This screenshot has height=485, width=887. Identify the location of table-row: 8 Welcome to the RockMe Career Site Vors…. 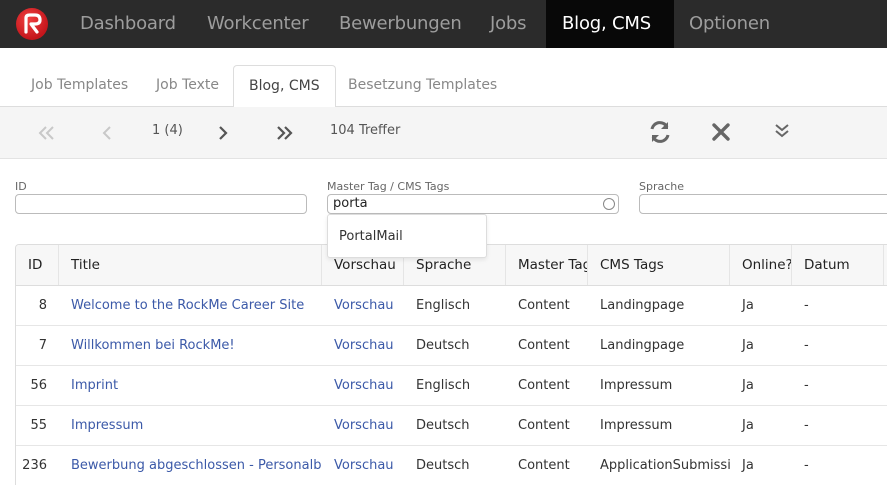
(451, 306).